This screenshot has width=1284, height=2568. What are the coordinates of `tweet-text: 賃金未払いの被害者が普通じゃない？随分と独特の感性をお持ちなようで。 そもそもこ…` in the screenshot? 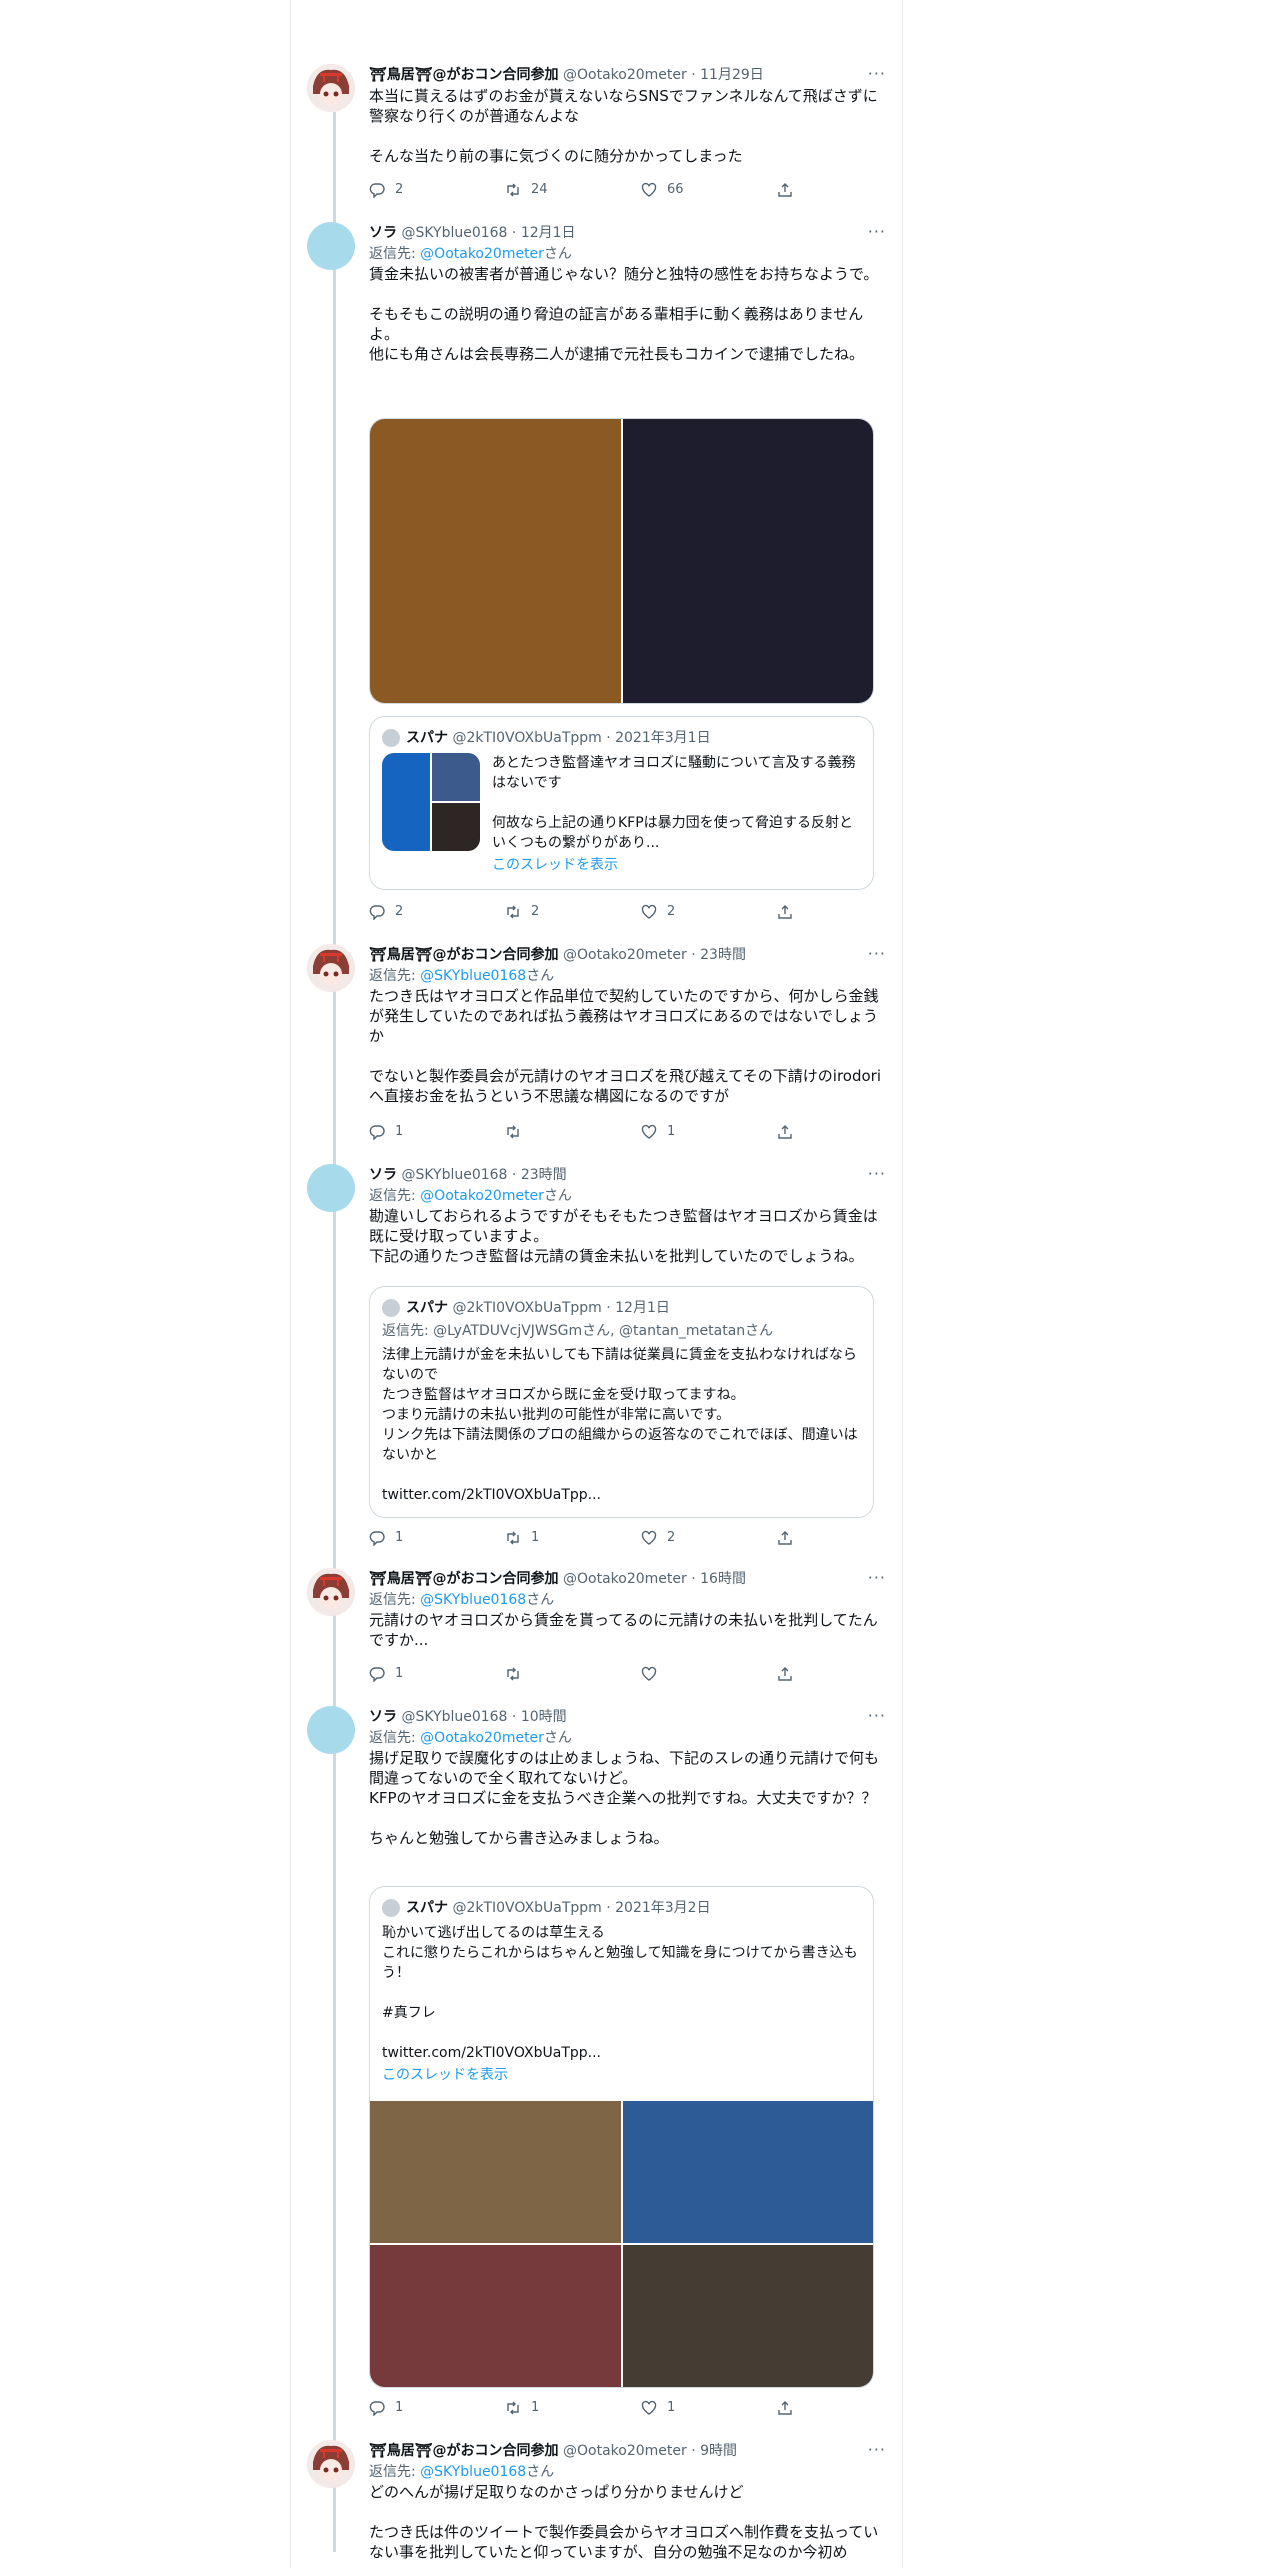 It's located at (624, 314).